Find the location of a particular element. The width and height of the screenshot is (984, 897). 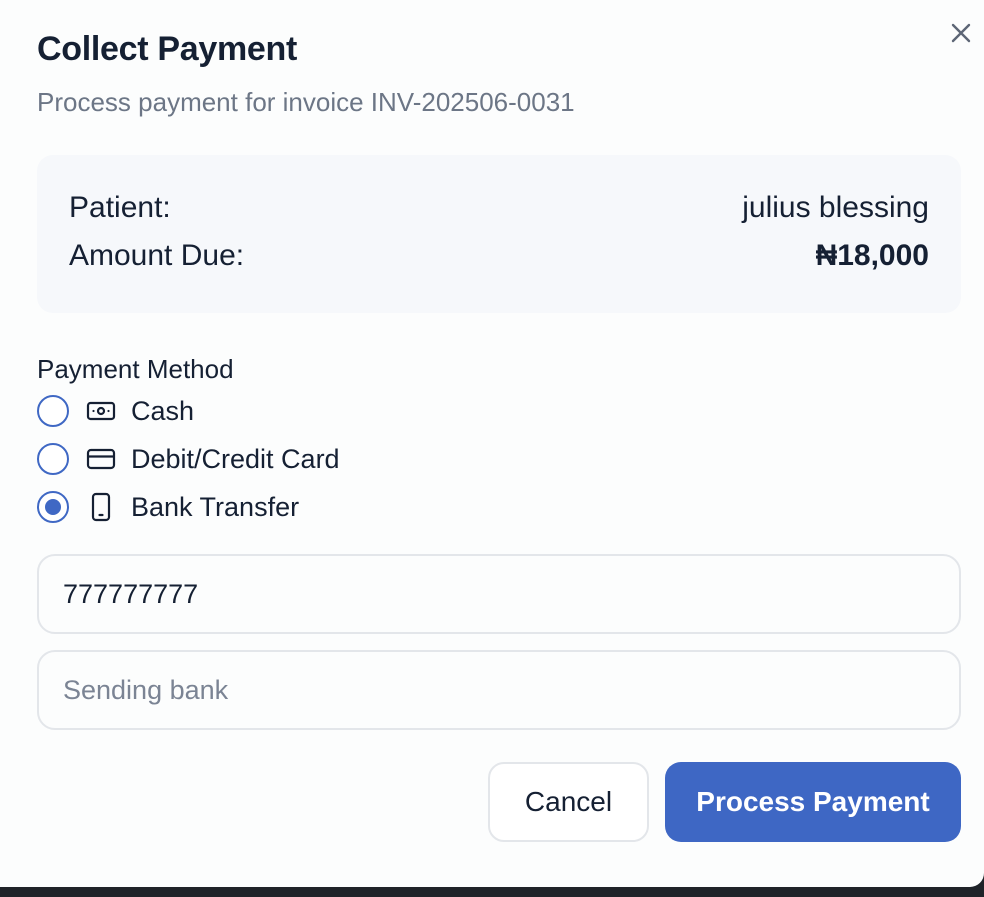

bank-transfer-label: Bank Transfer is located at coordinates (215, 506).